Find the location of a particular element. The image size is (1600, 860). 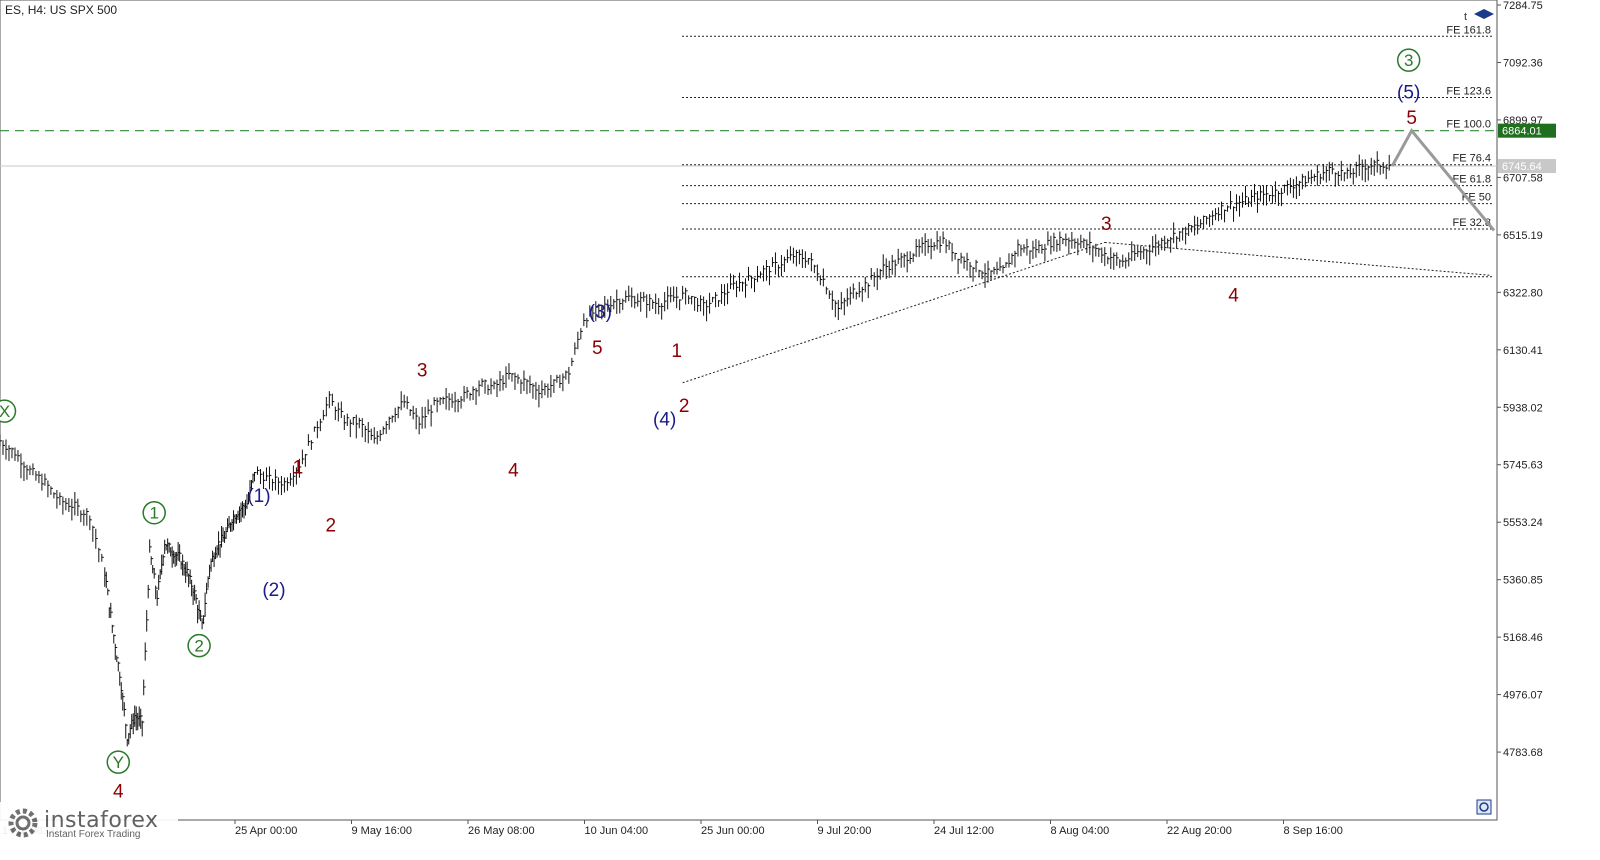

trade-icon: t is located at coordinates (1465, 17).